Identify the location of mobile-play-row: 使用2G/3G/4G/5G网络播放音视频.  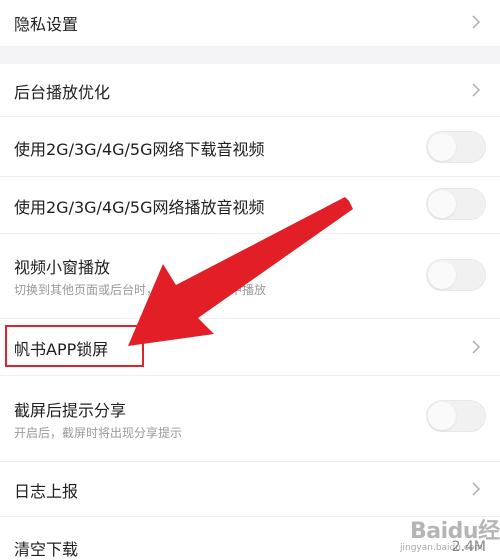
(250, 205).